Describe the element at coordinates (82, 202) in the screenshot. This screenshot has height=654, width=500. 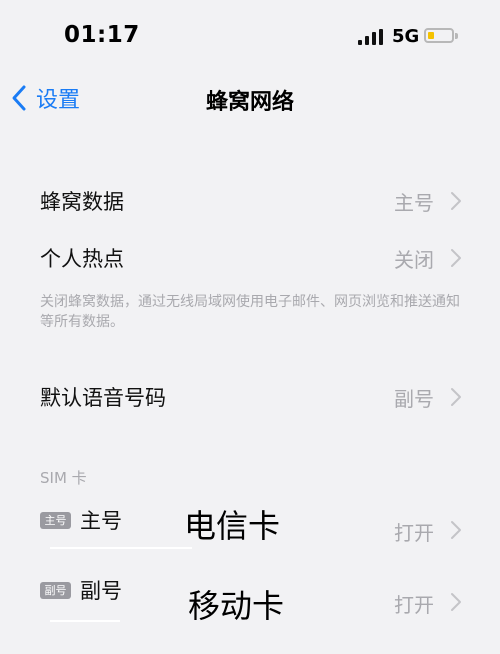
I see `cellular-data-label: 蜂窝数据` at that location.